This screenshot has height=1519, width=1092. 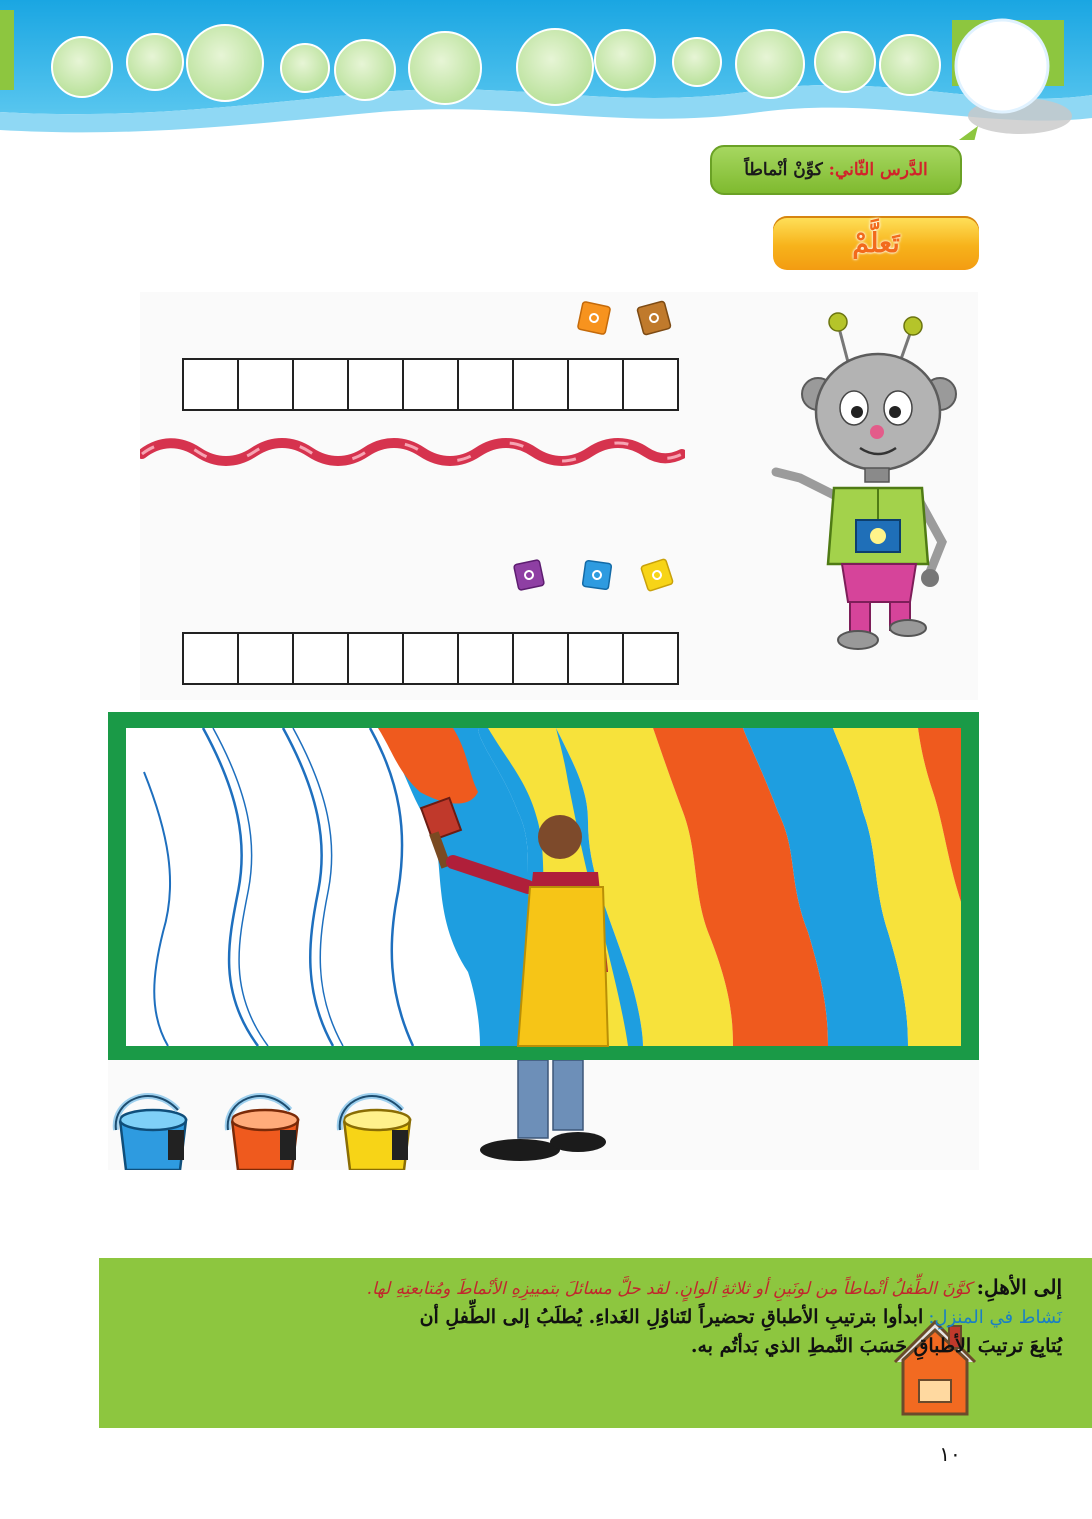 I want to click on buckets-and-legs, so click(x=359, y=1115).